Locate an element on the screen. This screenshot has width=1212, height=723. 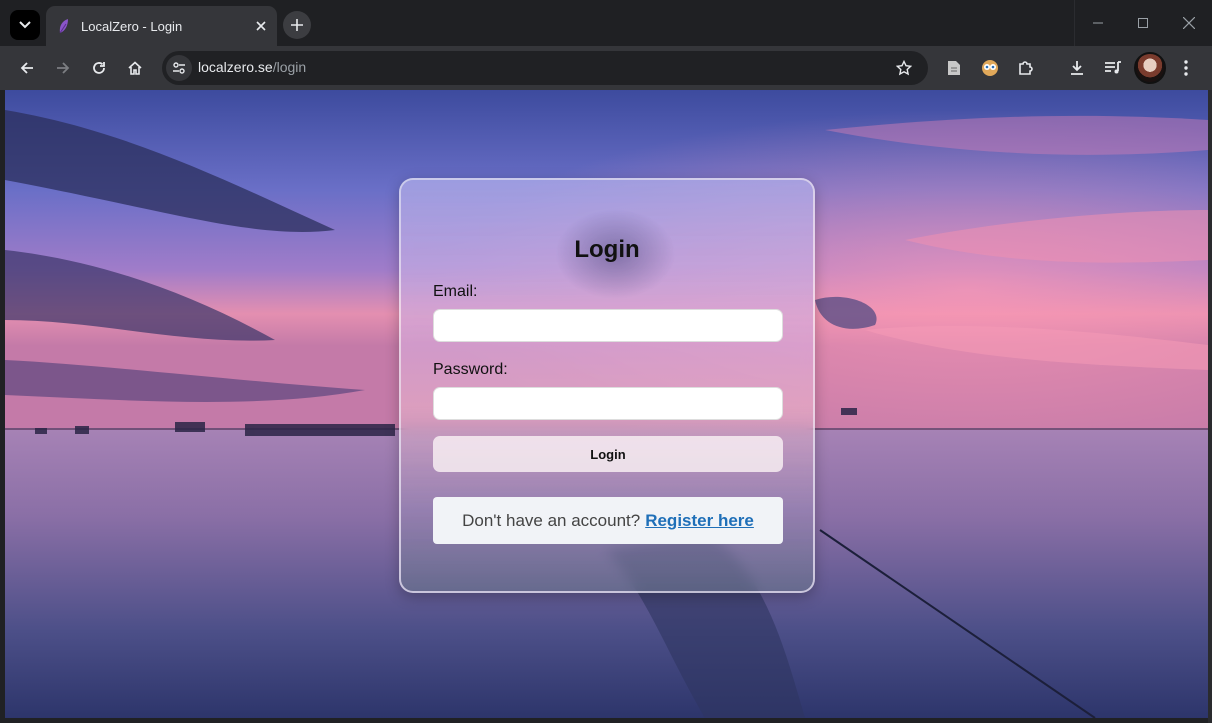
reload-icon is located at coordinates (99, 68).